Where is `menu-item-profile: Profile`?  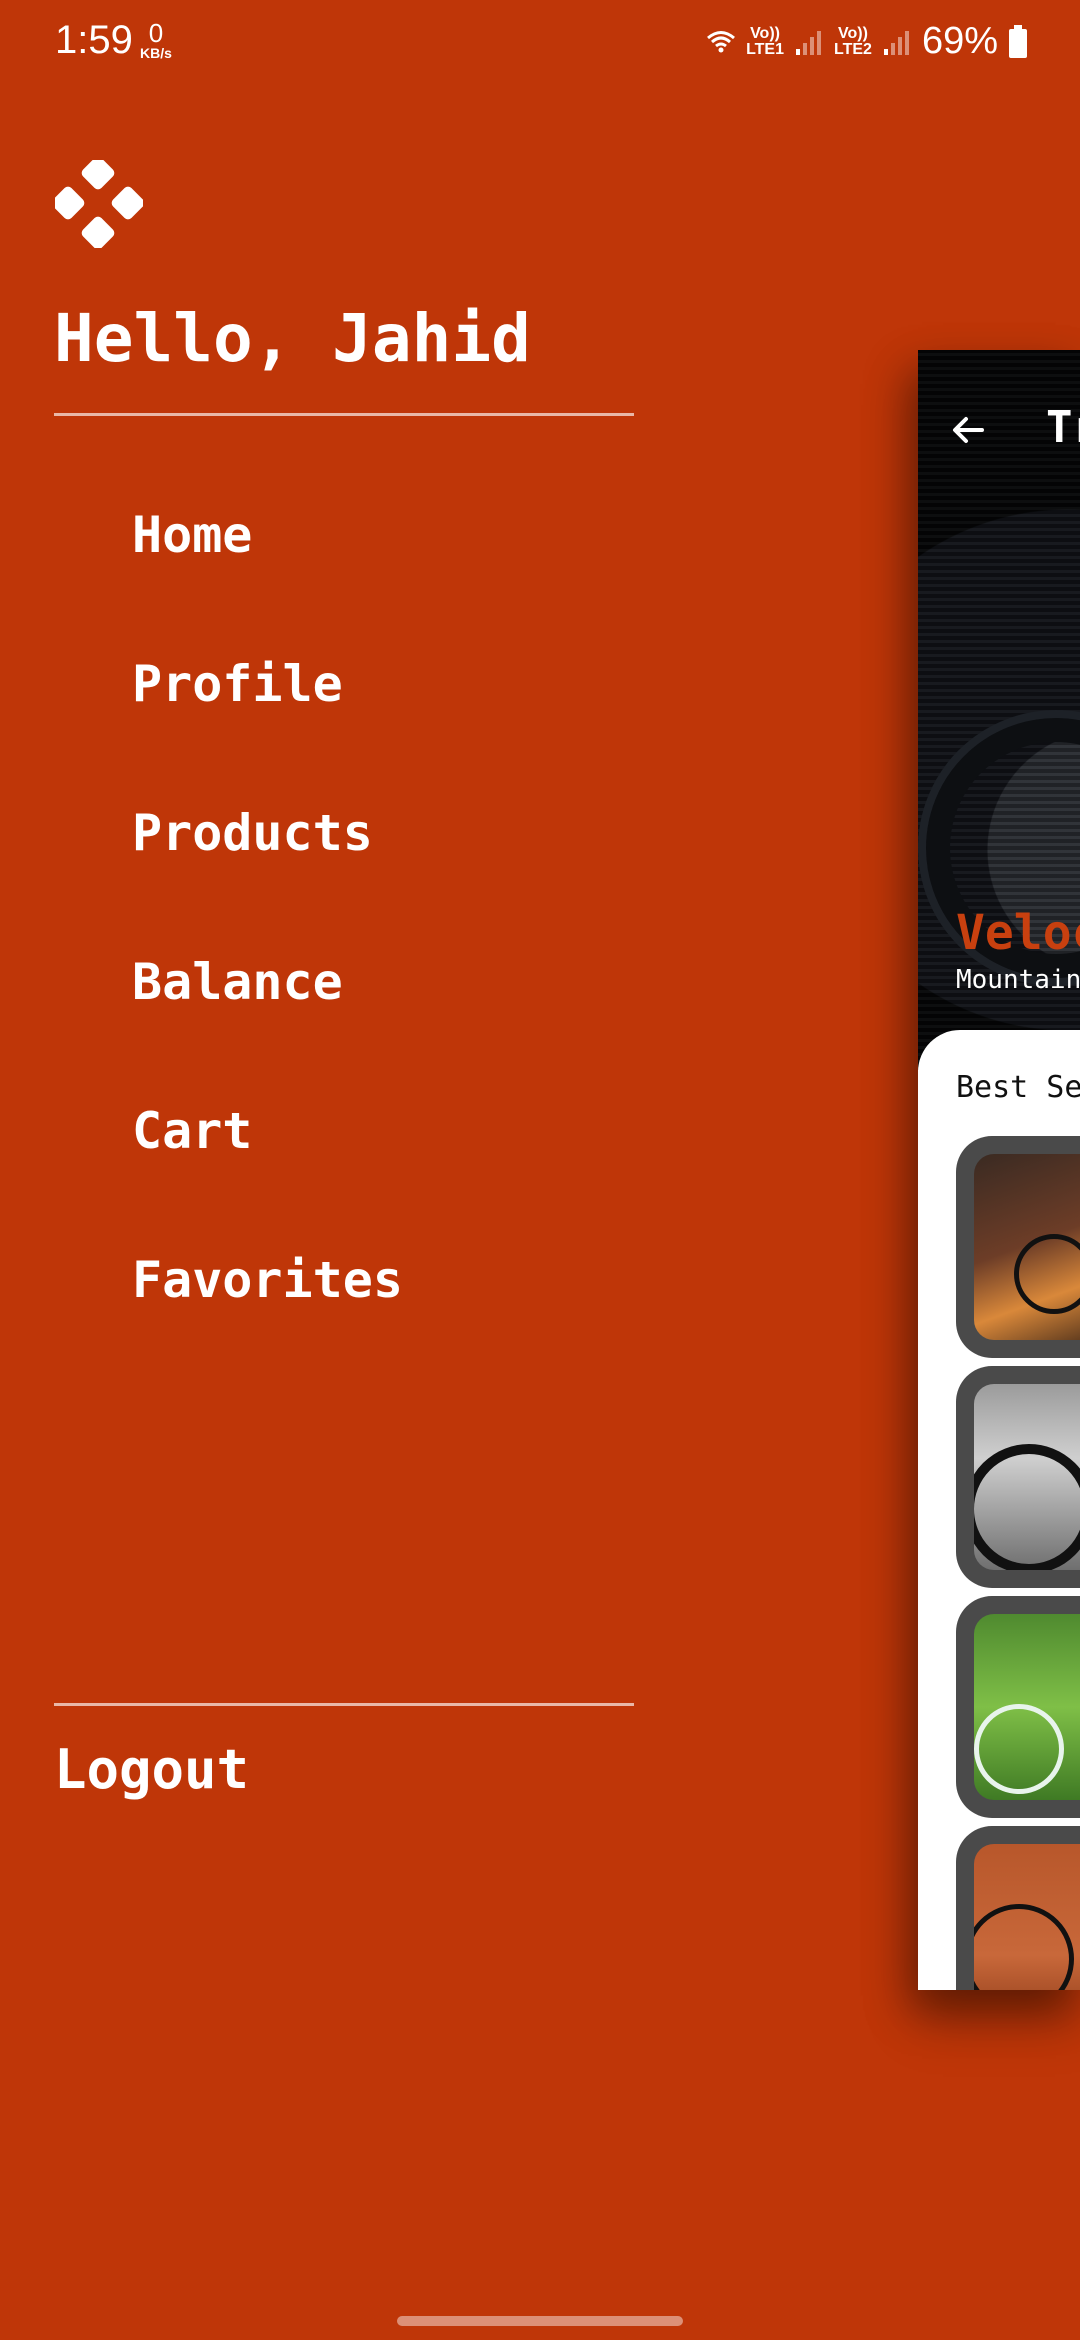
menu-item-profile: Profile is located at coordinates (267, 723).